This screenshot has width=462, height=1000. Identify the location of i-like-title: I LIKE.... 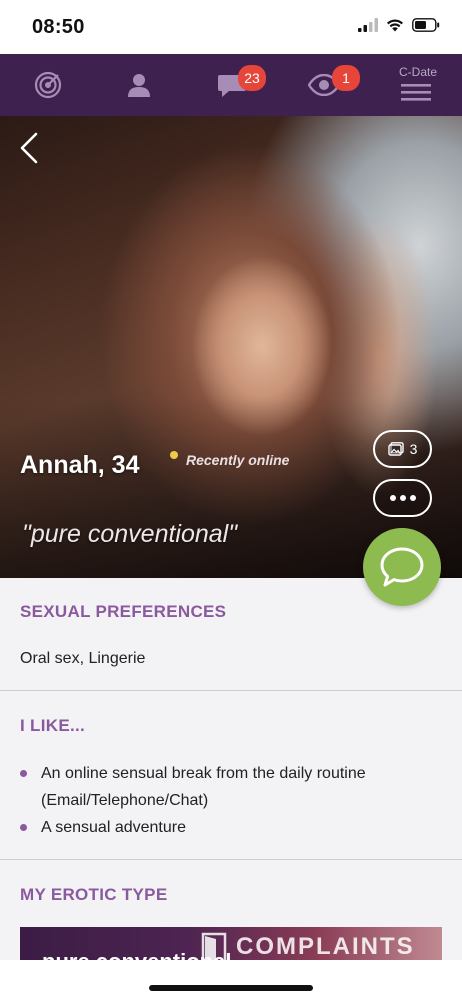
(53, 725).